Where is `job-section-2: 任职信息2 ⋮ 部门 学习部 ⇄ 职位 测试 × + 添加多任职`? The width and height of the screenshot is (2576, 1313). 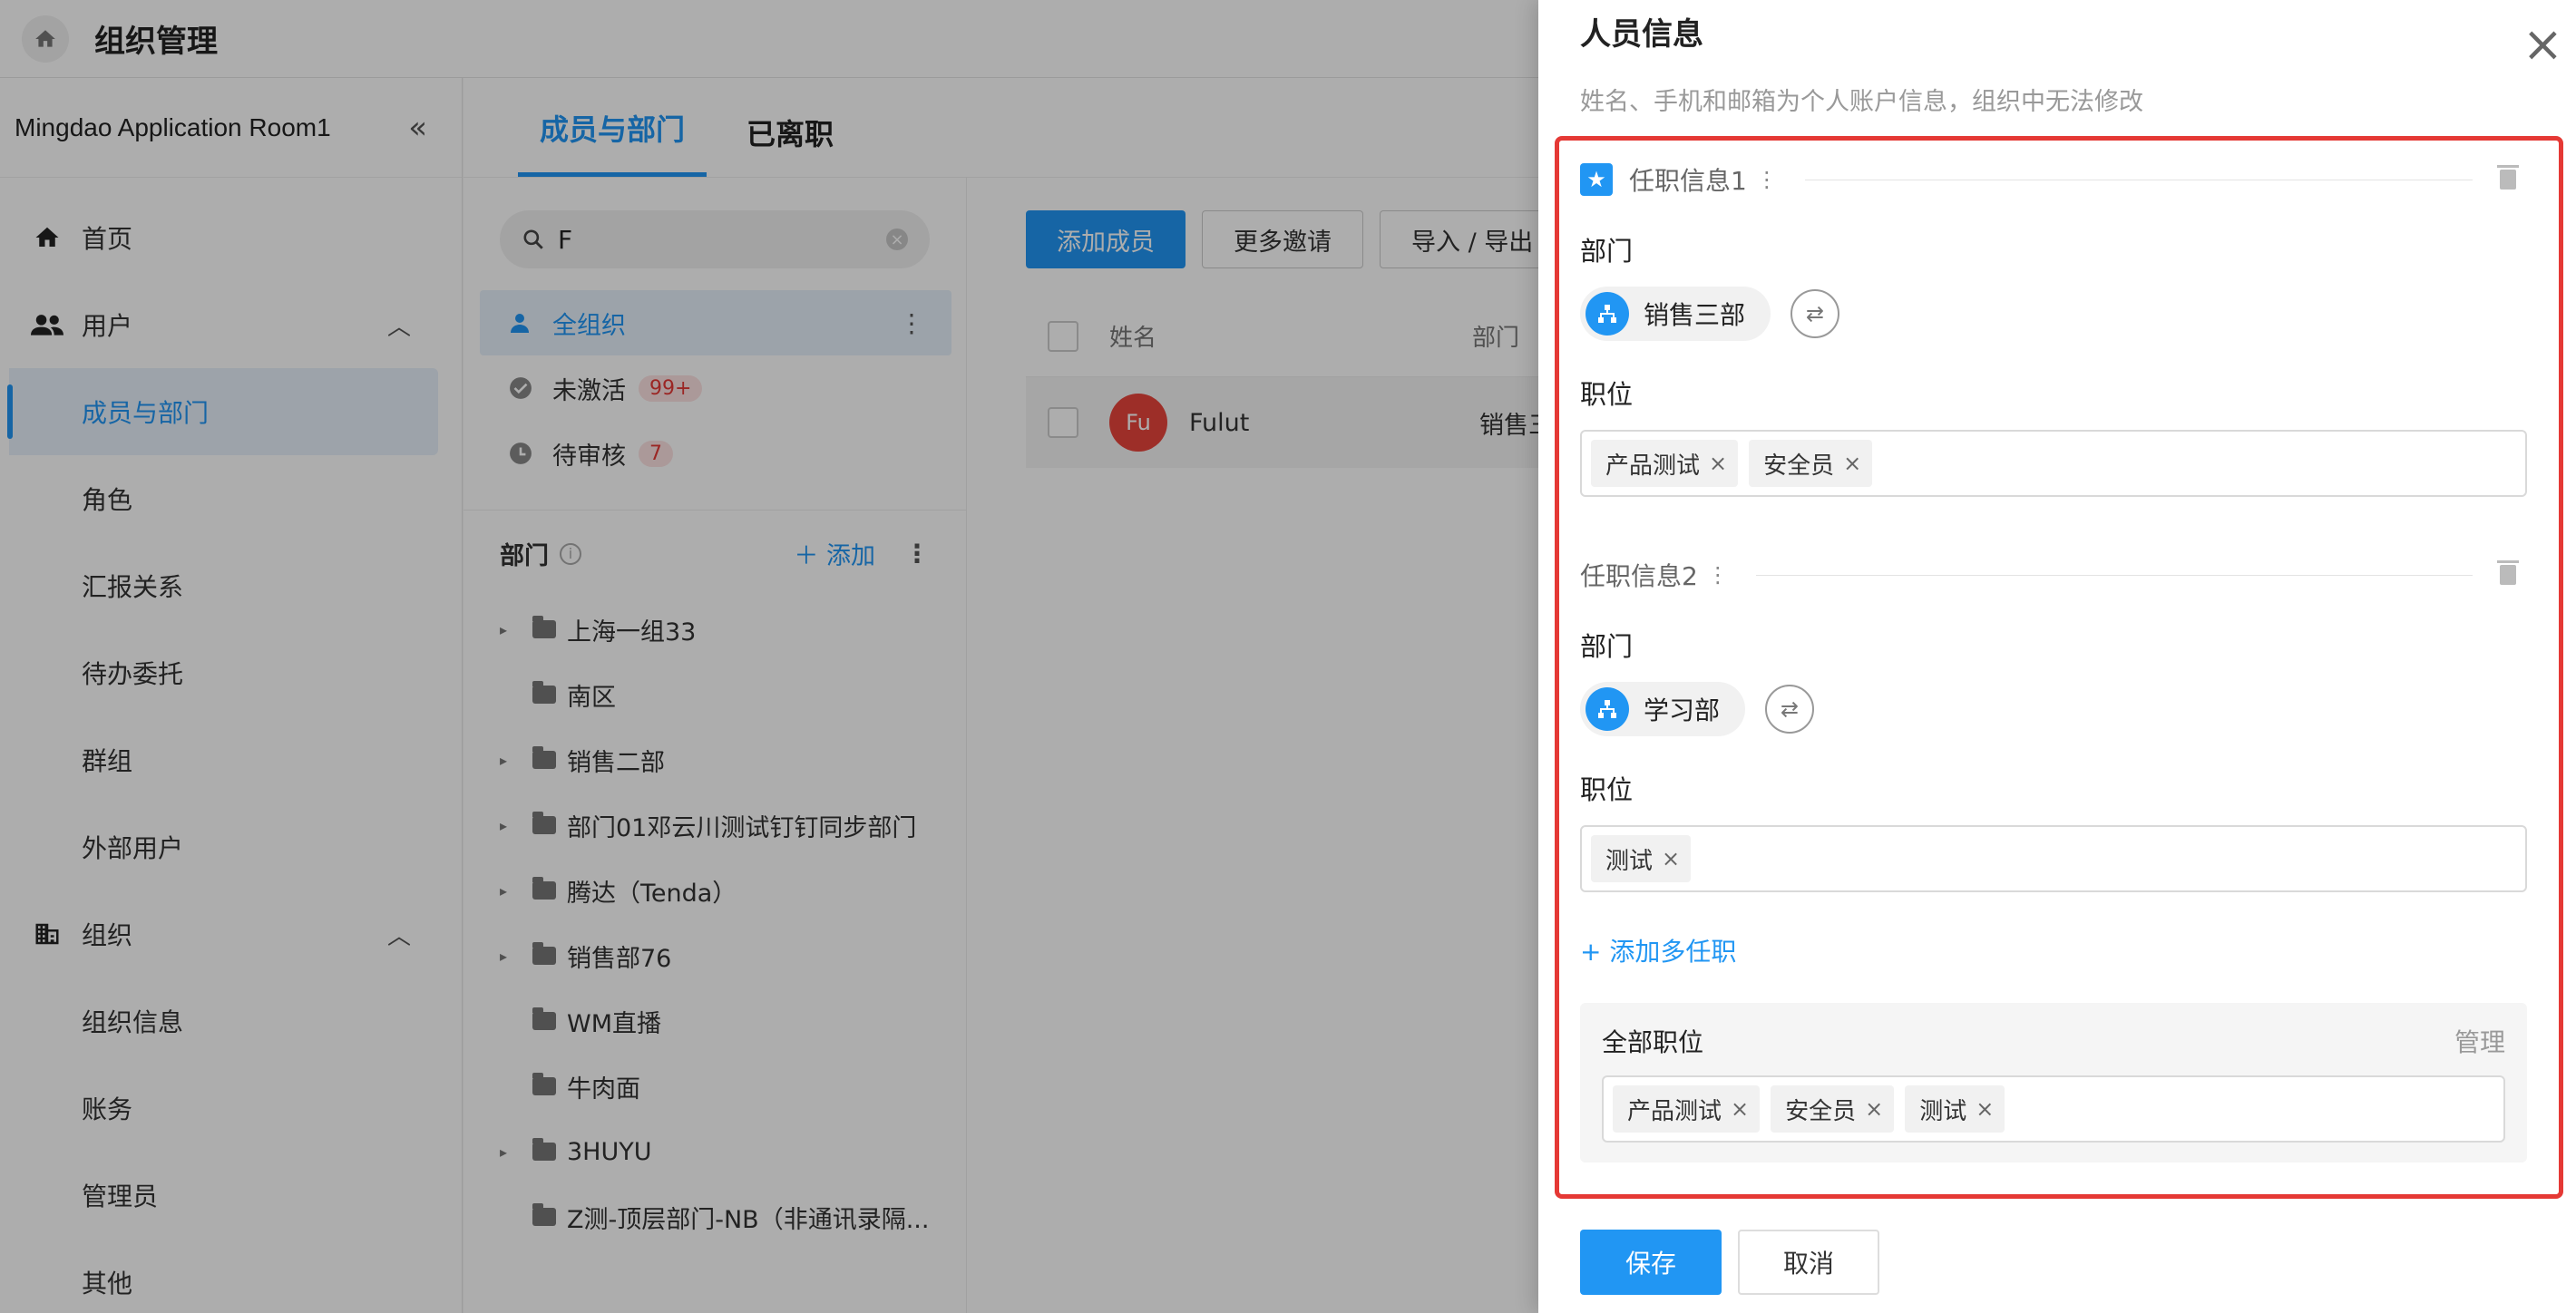 job-section-2: 任职信息2 ⋮ 部门 学习部 ⇄ 职位 测试 × + 添加多任职 is located at coordinates (2053, 762).